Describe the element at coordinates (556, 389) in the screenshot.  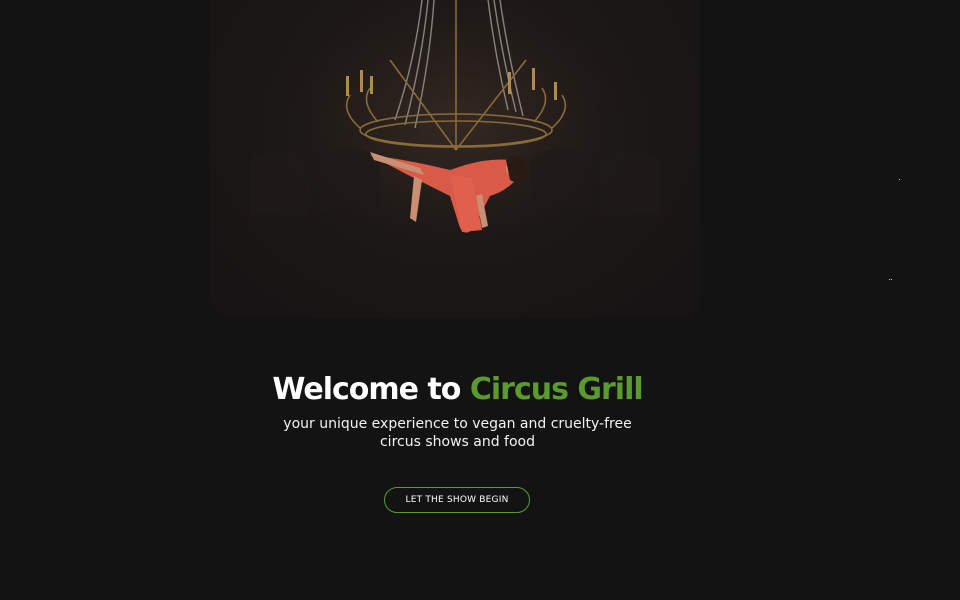
I see `hero-title-brand: Circus Grill` at that location.